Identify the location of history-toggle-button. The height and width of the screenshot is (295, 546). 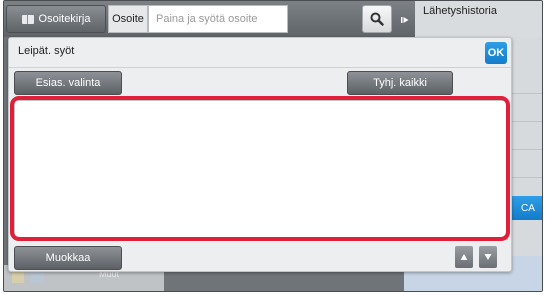
(405, 20).